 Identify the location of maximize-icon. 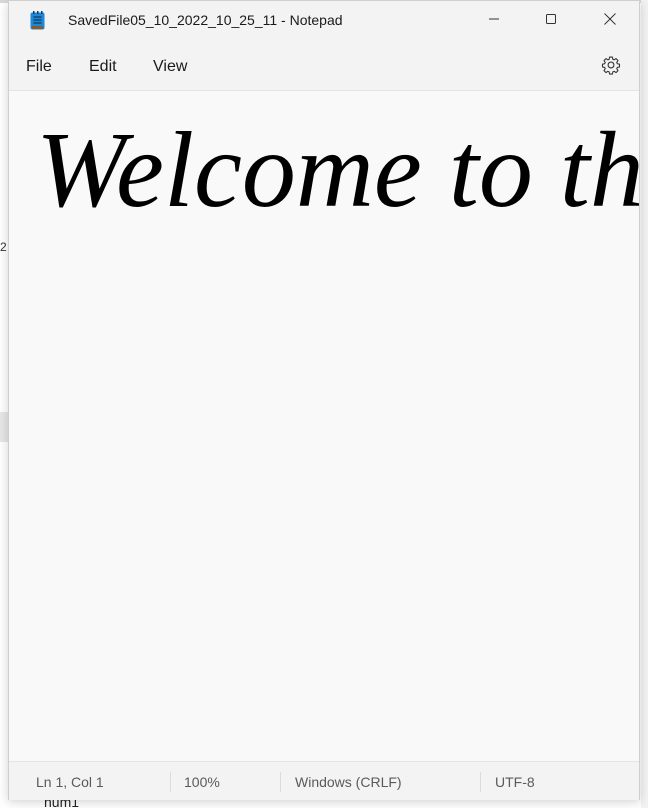
(551, 21).